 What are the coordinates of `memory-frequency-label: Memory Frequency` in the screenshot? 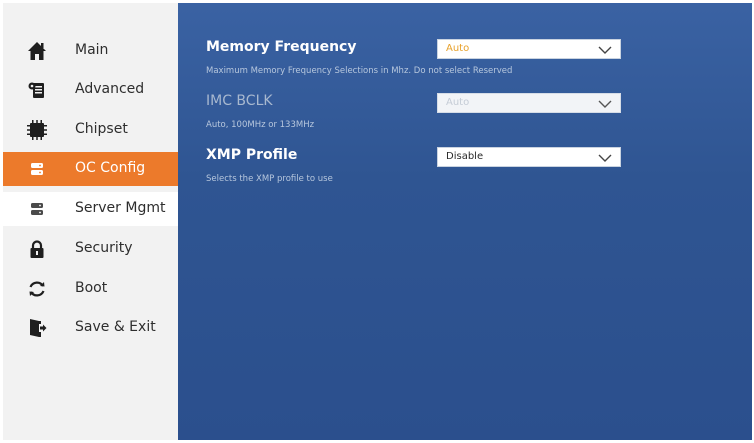 It's located at (281, 47).